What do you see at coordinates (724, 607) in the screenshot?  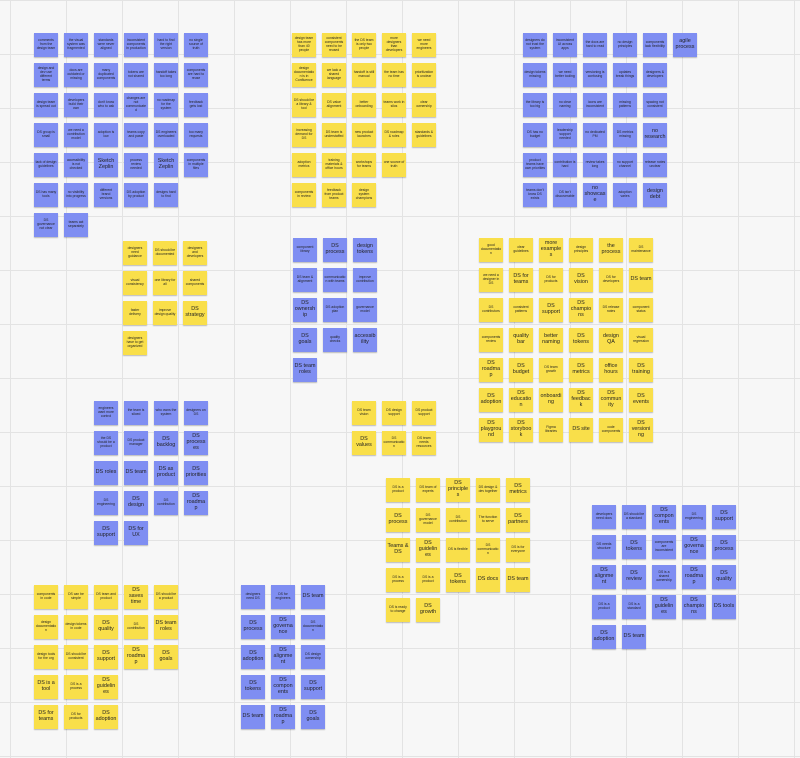 I see `sticky-note: DS tools` at bounding box center [724, 607].